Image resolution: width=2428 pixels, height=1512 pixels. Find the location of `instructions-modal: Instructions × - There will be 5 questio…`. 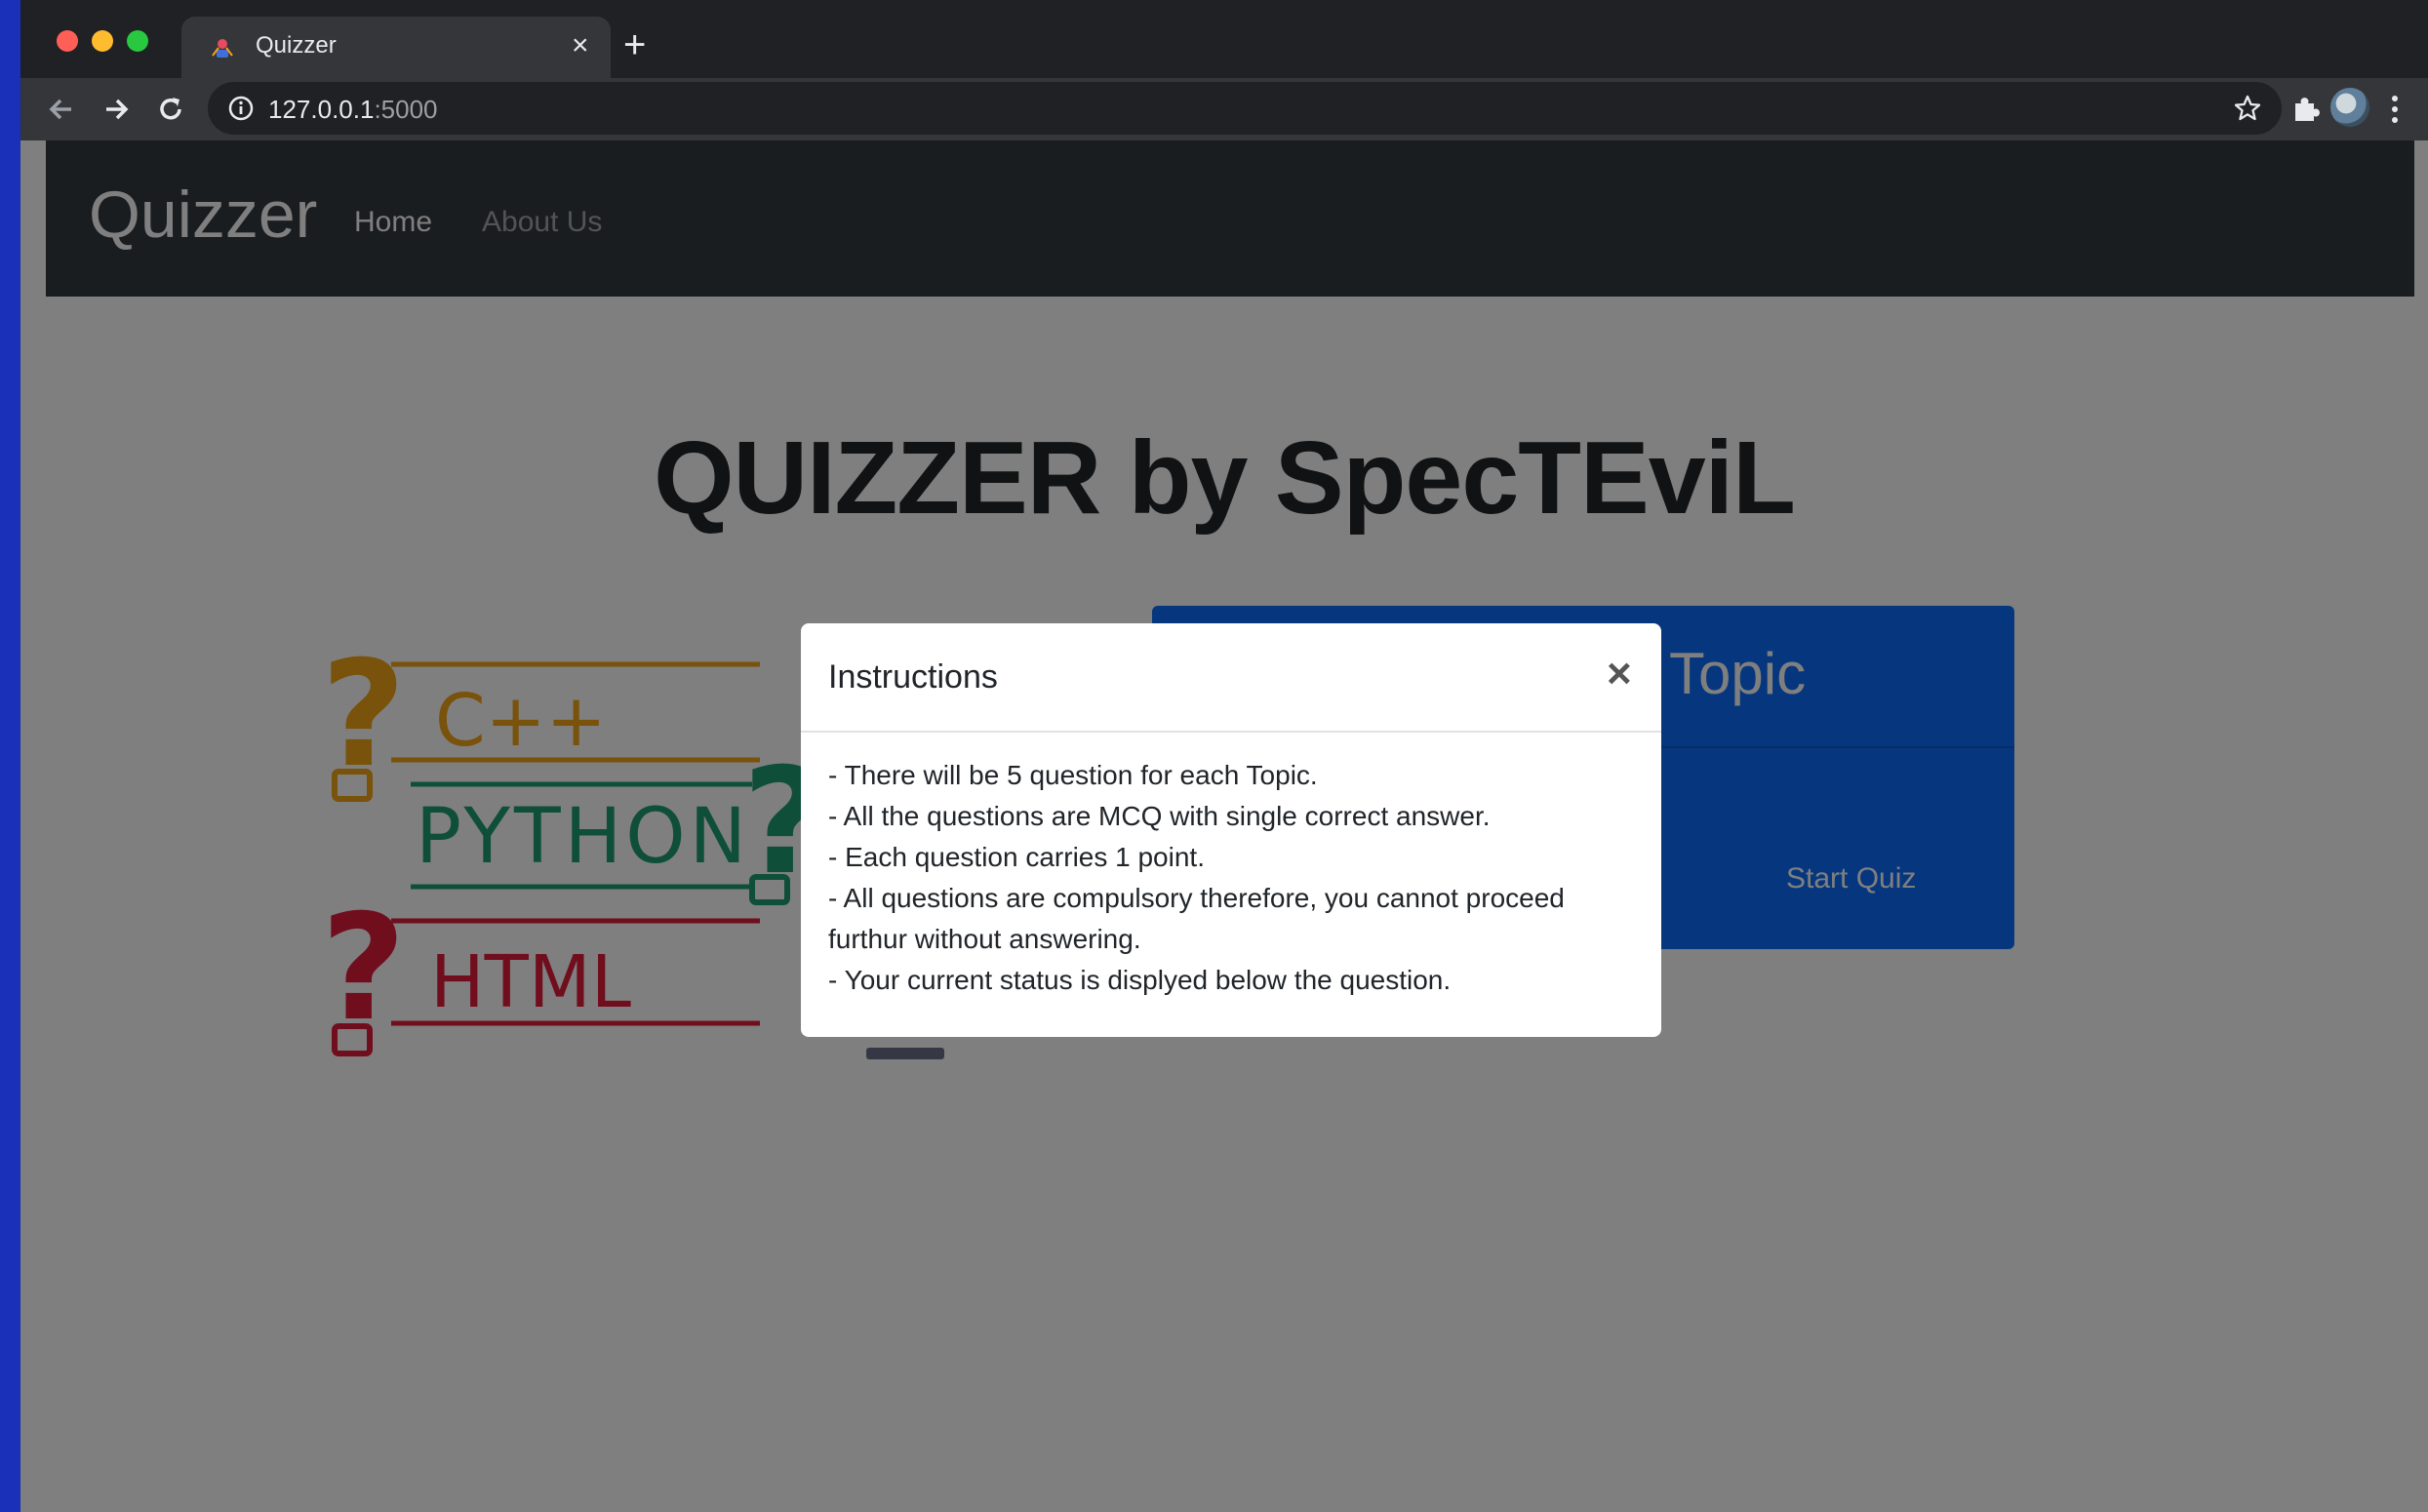

instructions-modal: Instructions × - There will be 5 questio… is located at coordinates (1231, 830).